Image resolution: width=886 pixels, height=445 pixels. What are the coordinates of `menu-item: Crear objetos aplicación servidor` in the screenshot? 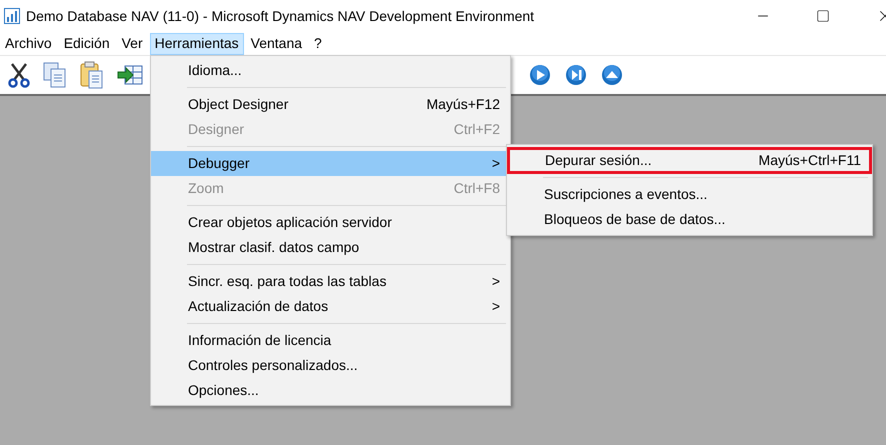 It's located at (330, 222).